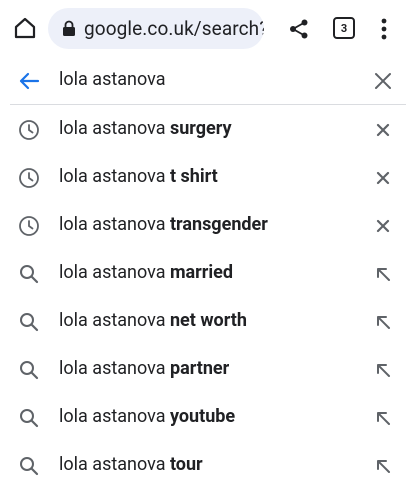 The width and height of the screenshot is (413, 499). I want to click on suggestion-item: lola astanova t shirt, so click(206, 177).